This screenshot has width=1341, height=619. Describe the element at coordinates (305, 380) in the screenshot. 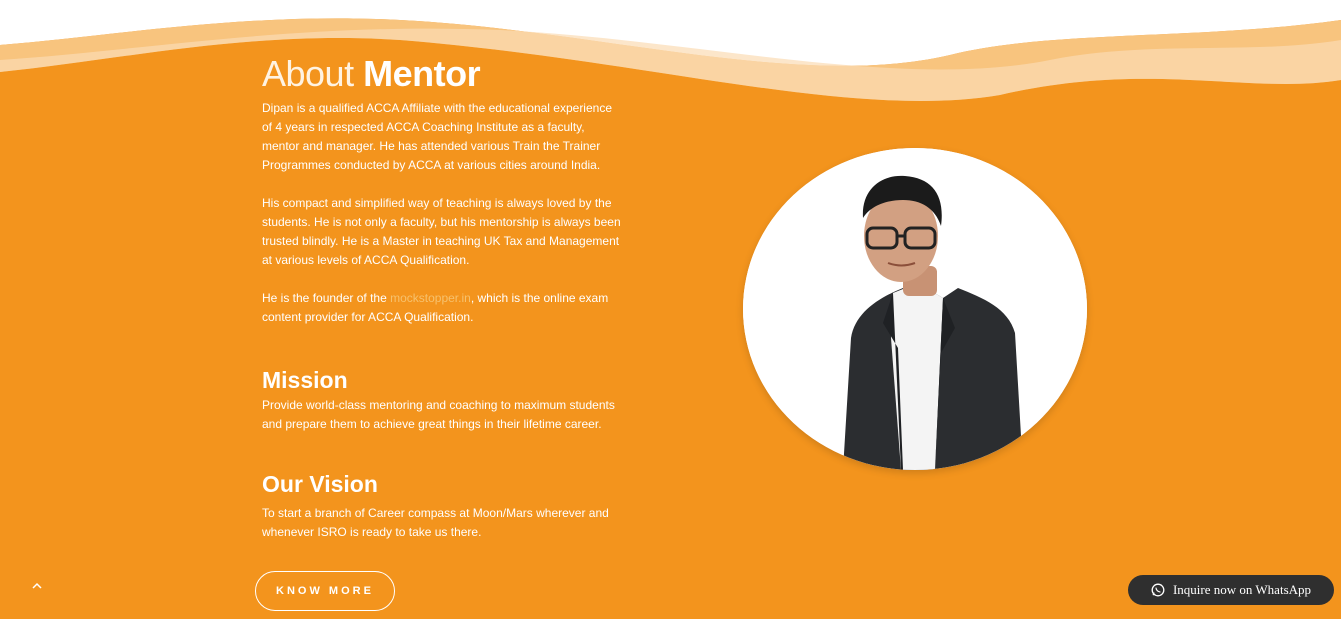

I see `mission-title: Mission` at that location.